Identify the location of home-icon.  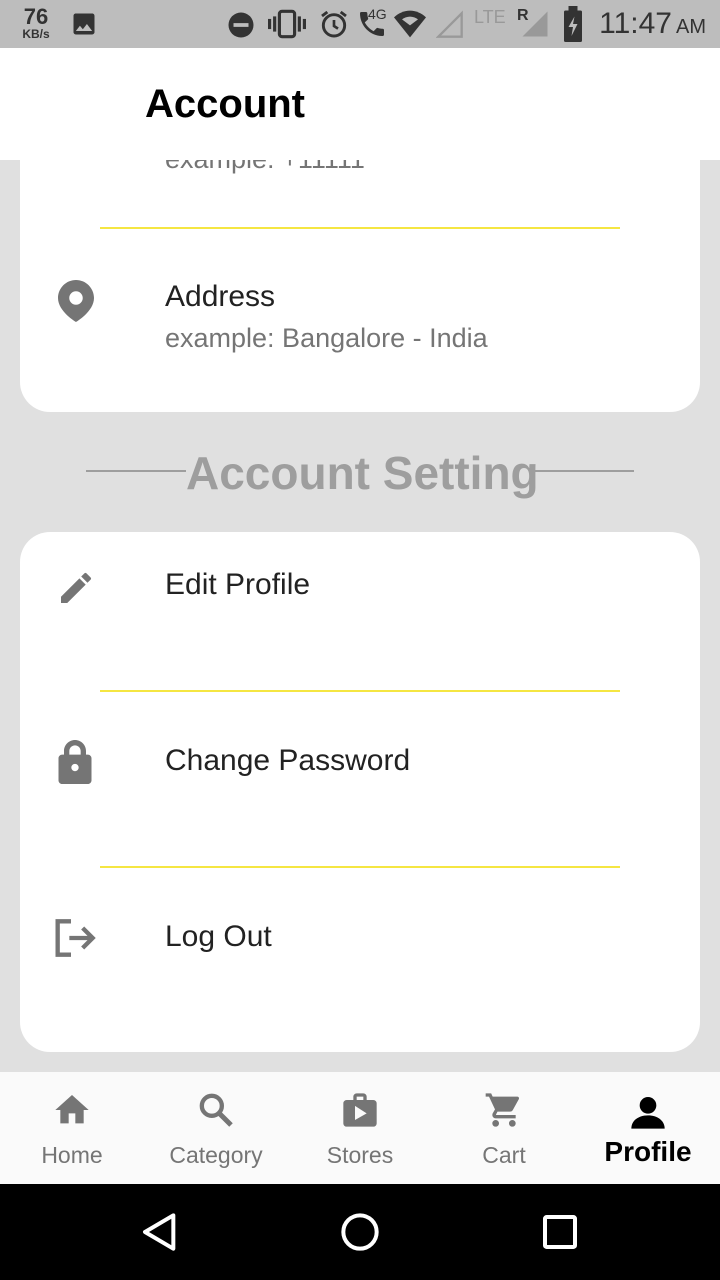
(72, 1109).